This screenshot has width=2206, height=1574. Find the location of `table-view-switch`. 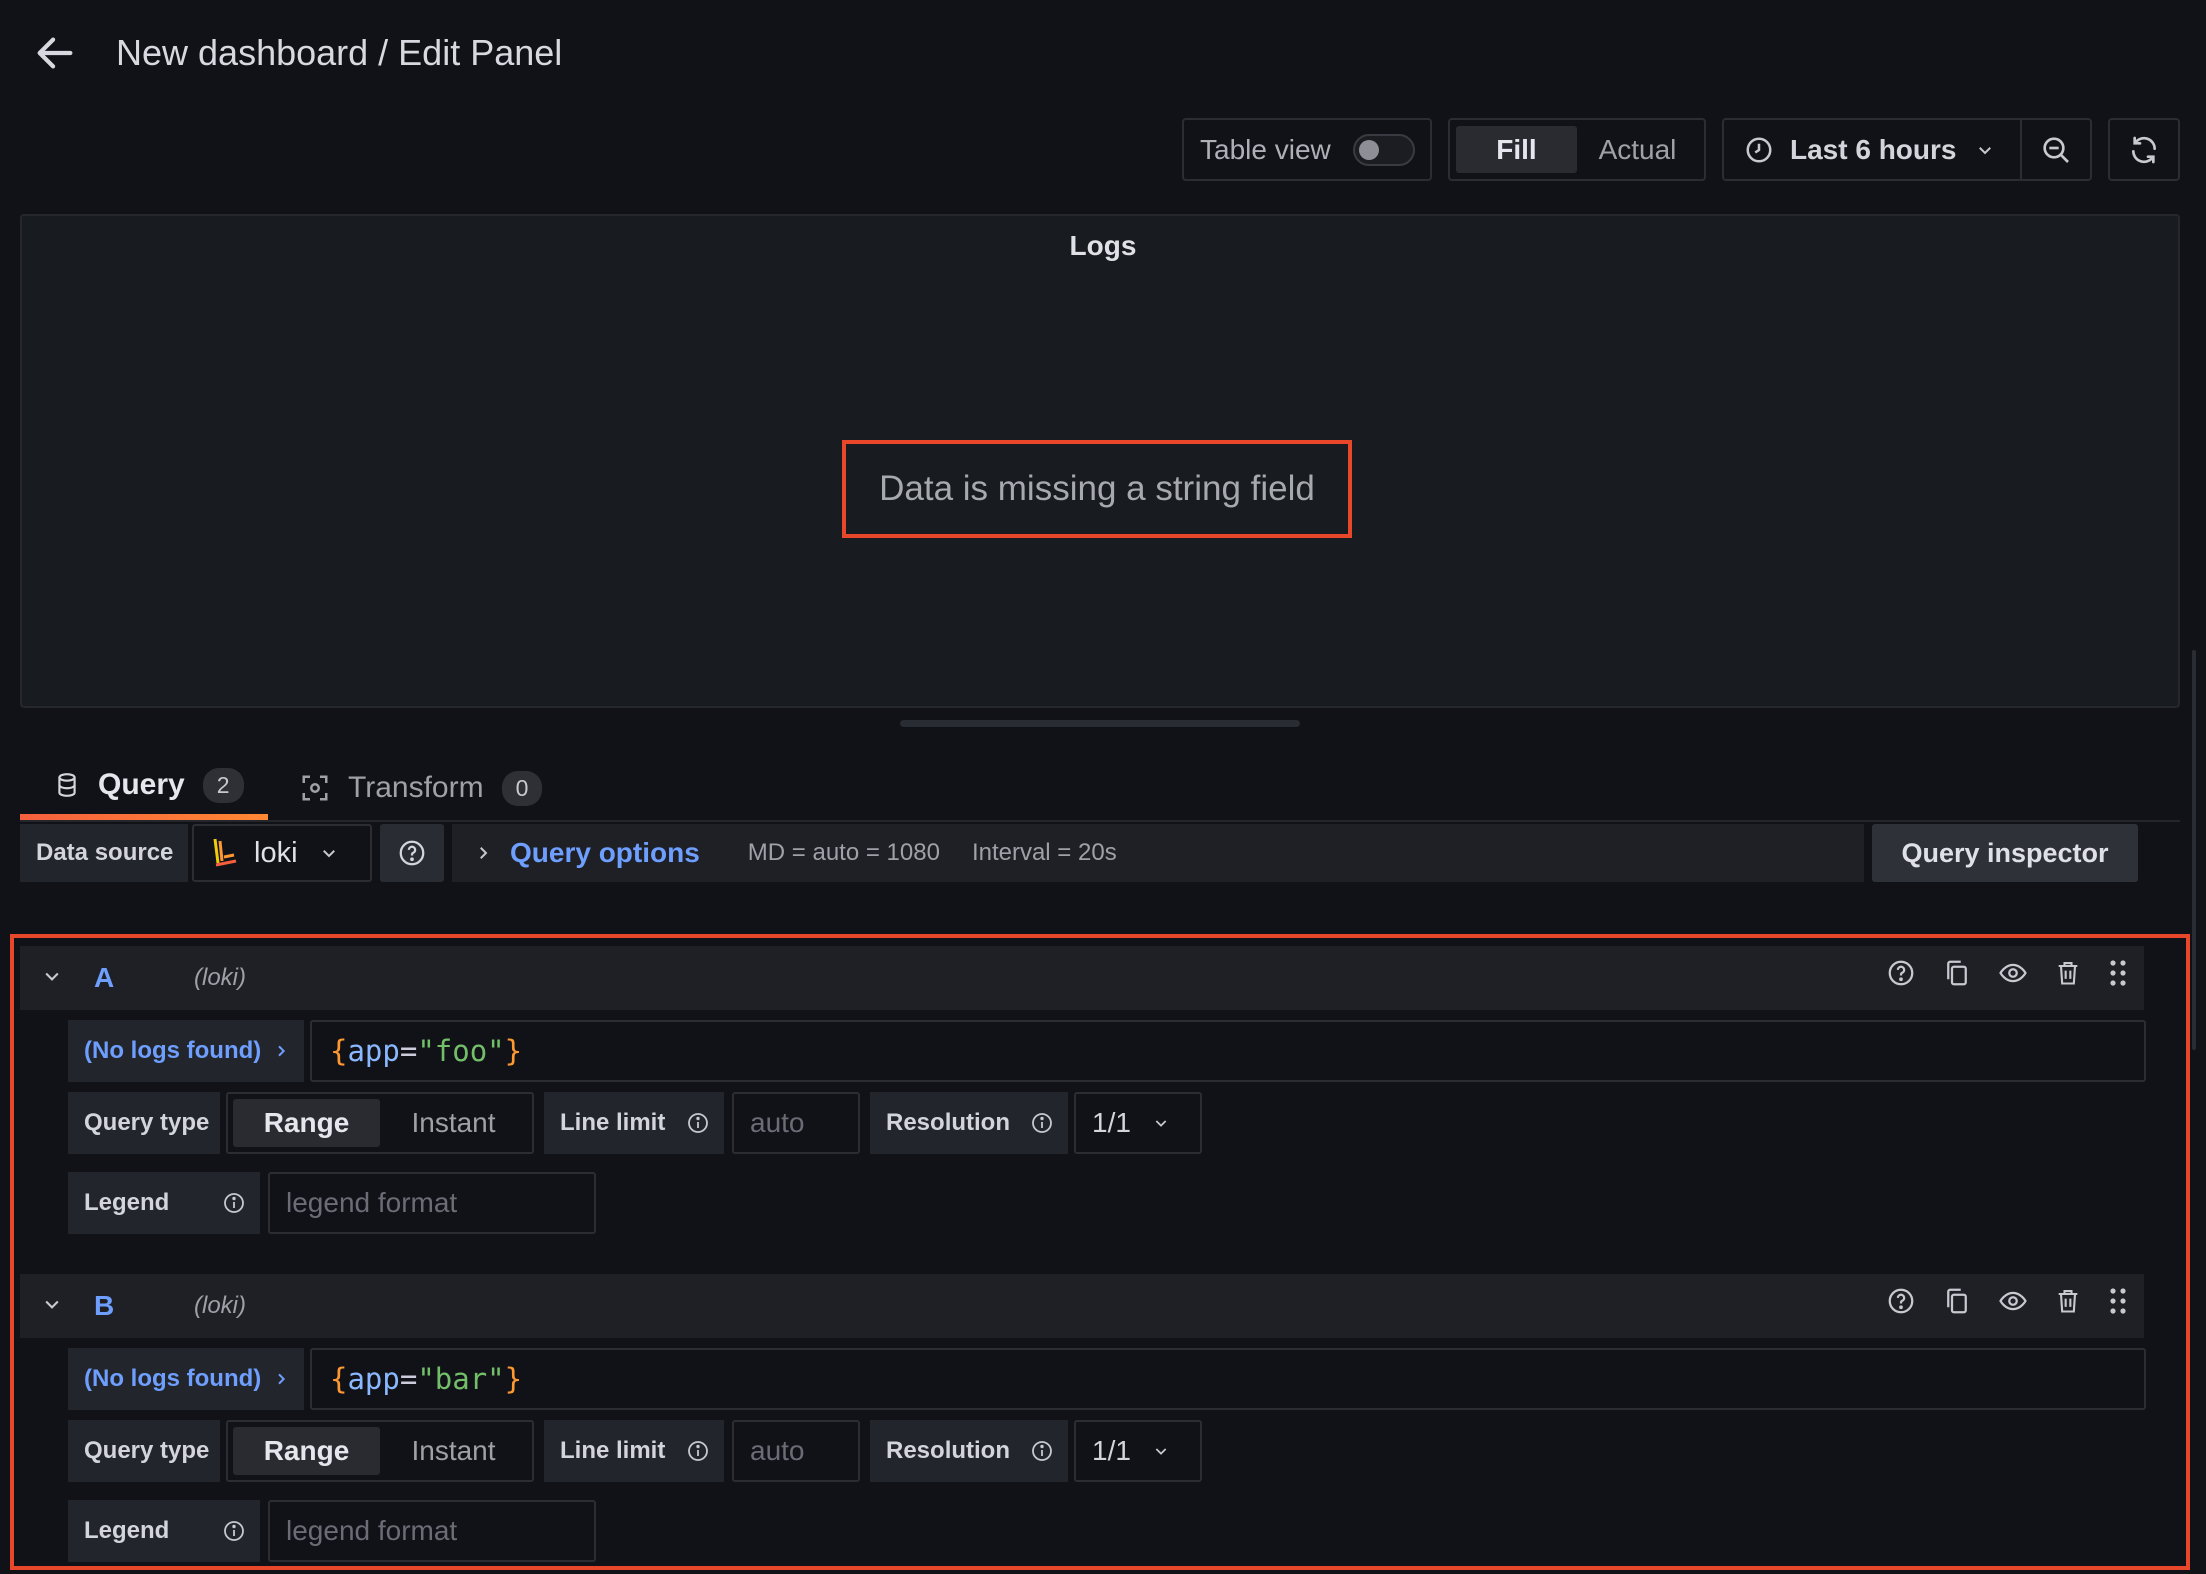

table-view-switch is located at coordinates (1383, 149).